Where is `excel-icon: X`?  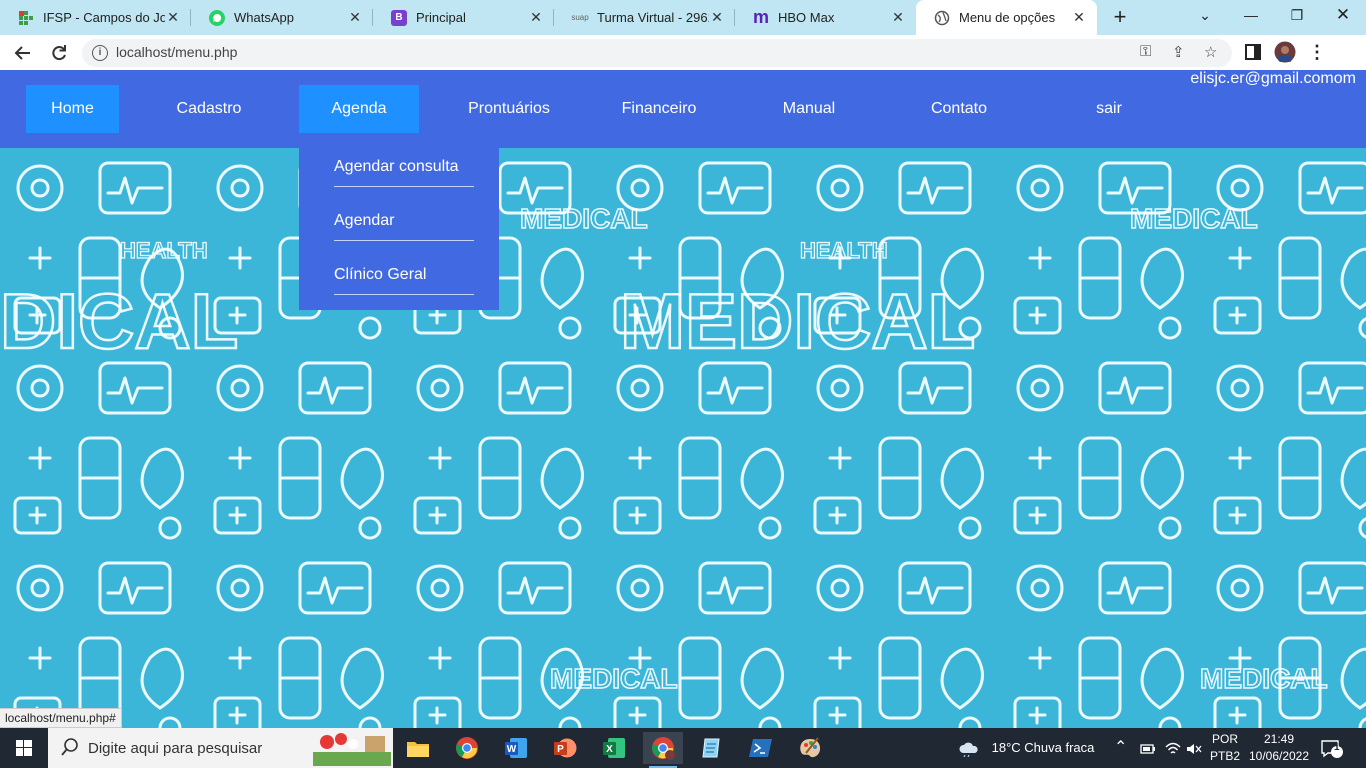
excel-icon: X is located at coordinates (614, 748).